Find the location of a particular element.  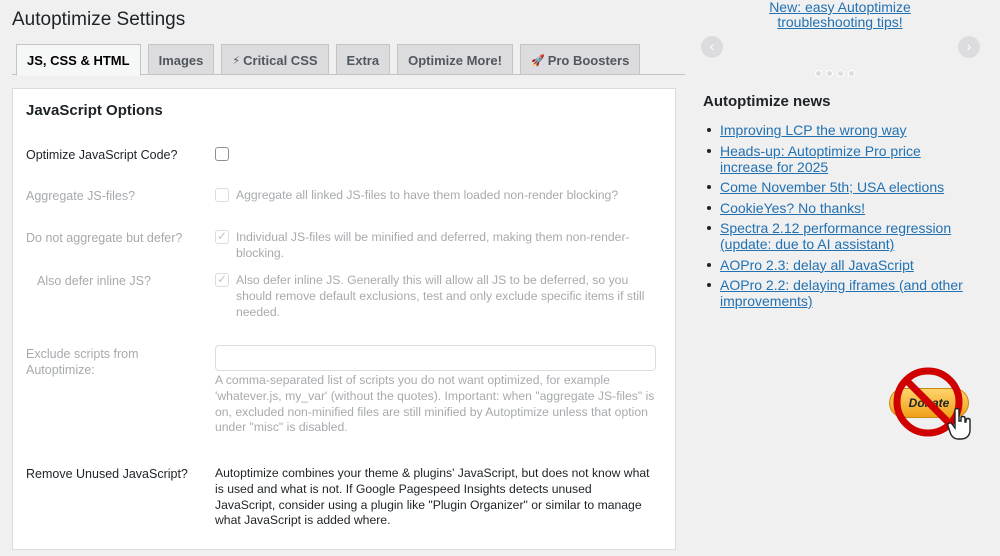

donate-banner: Donate is located at coordinates (932, 405).